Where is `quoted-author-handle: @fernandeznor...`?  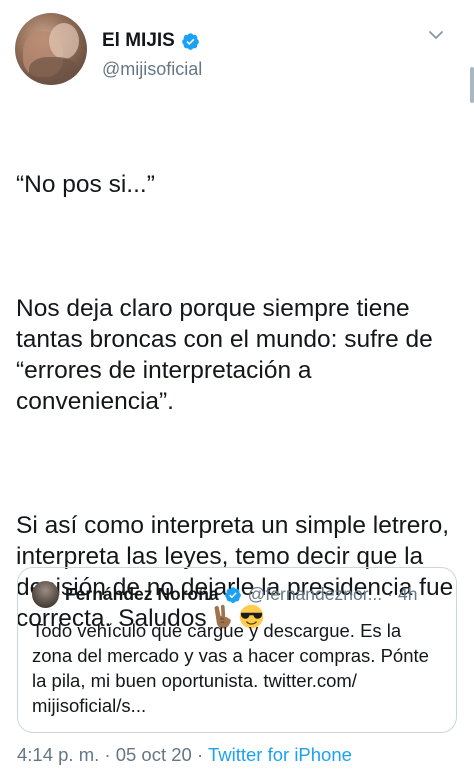 quoted-author-handle: @fernandeznor... is located at coordinates (315, 594).